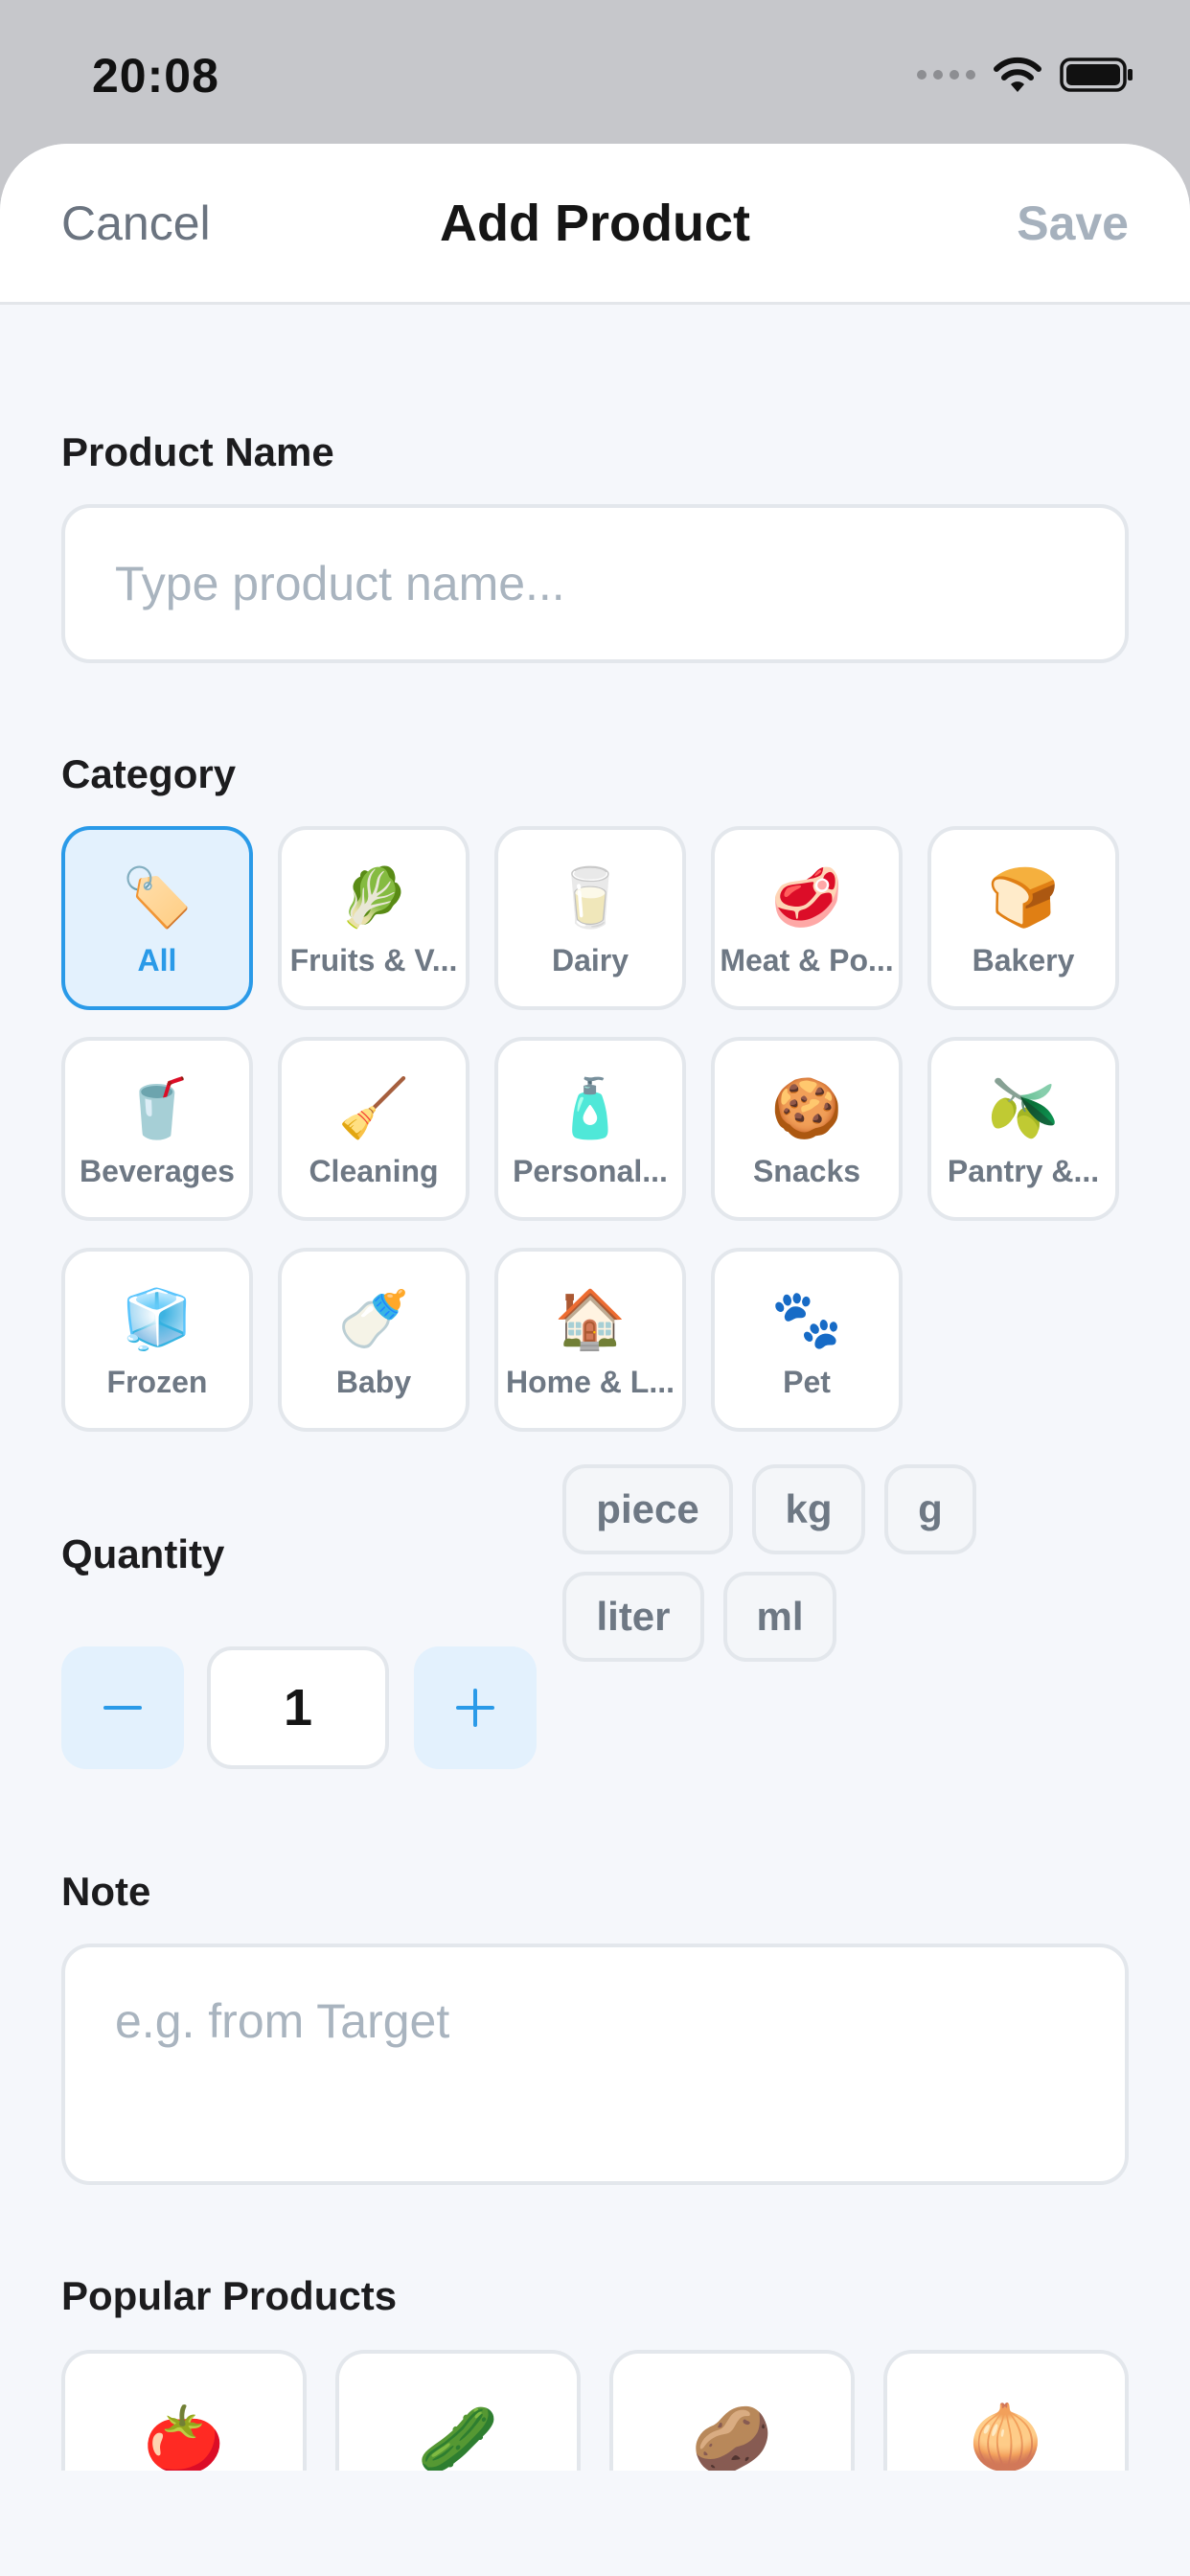  I want to click on category-icon: 🥩, so click(807, 898).